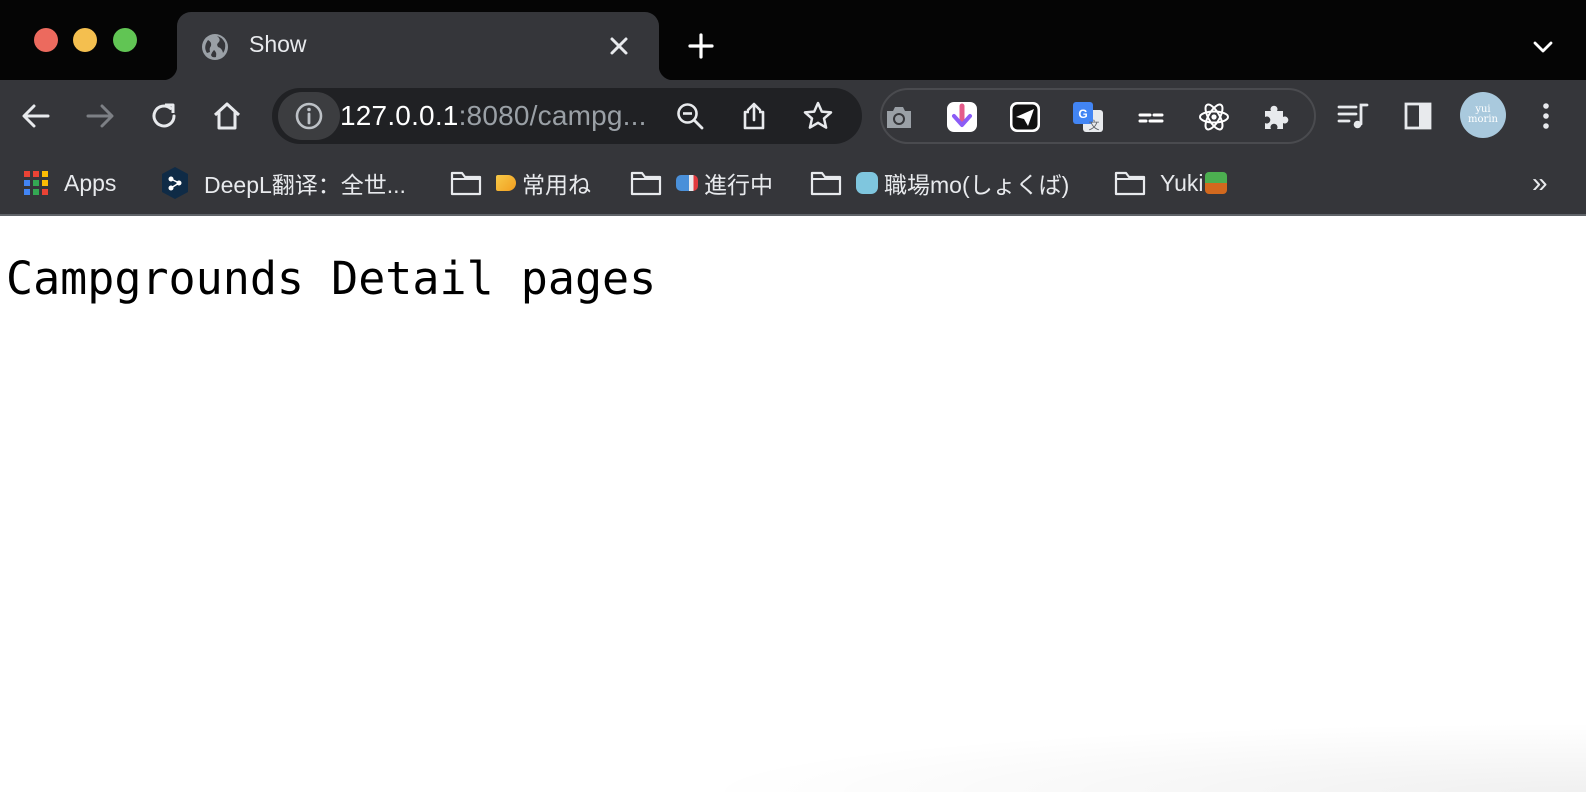 The height and width of the screenshot is (792, 1586). What do you see at coordinates (90, 182) in the screenshot?
I see `bookmark-label: Apps` at bounding box center [90, 182].